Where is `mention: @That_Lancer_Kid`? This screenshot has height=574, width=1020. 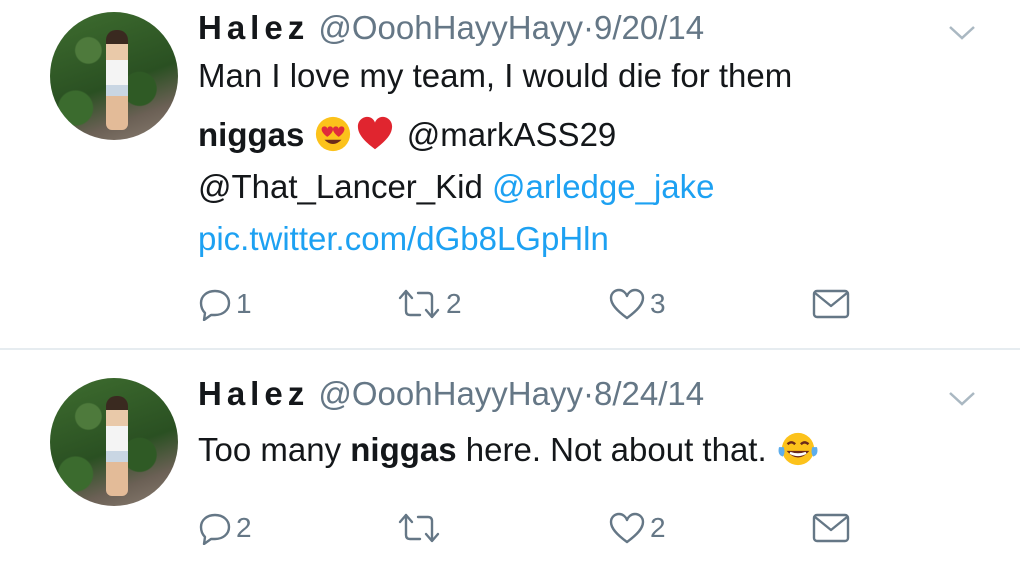
mention: @That_Lancer_Kid is located at coordinates (340, 186).